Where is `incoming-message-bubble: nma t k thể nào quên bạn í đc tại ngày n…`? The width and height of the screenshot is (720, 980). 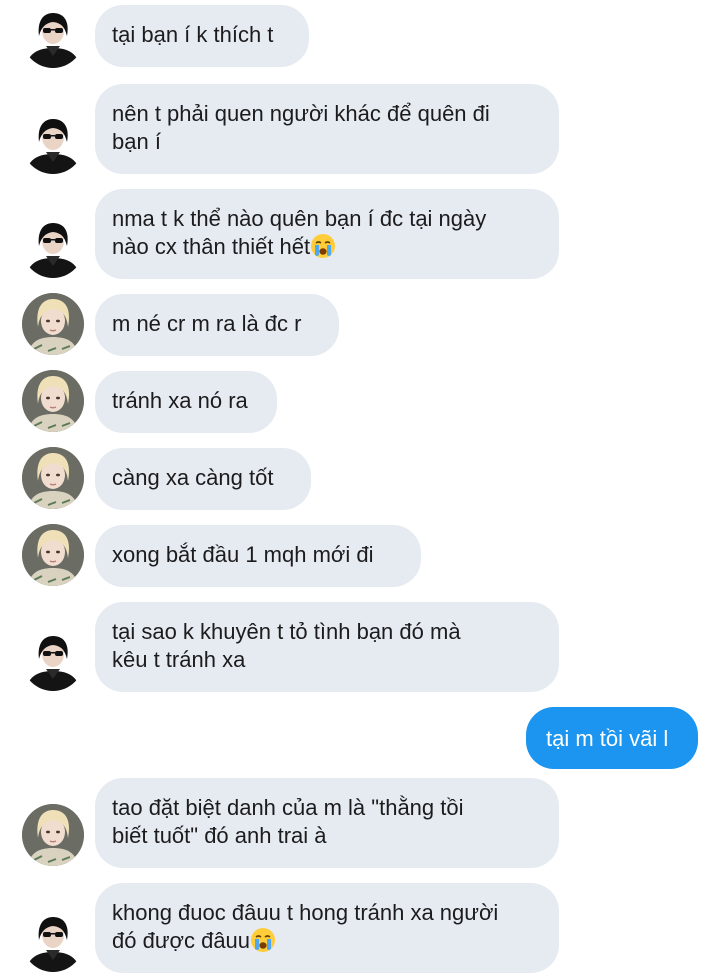 incoming-message-bubble: nma t k thể nào quên bạn í đc tại ngày n… is located at coordinates (327, 234).